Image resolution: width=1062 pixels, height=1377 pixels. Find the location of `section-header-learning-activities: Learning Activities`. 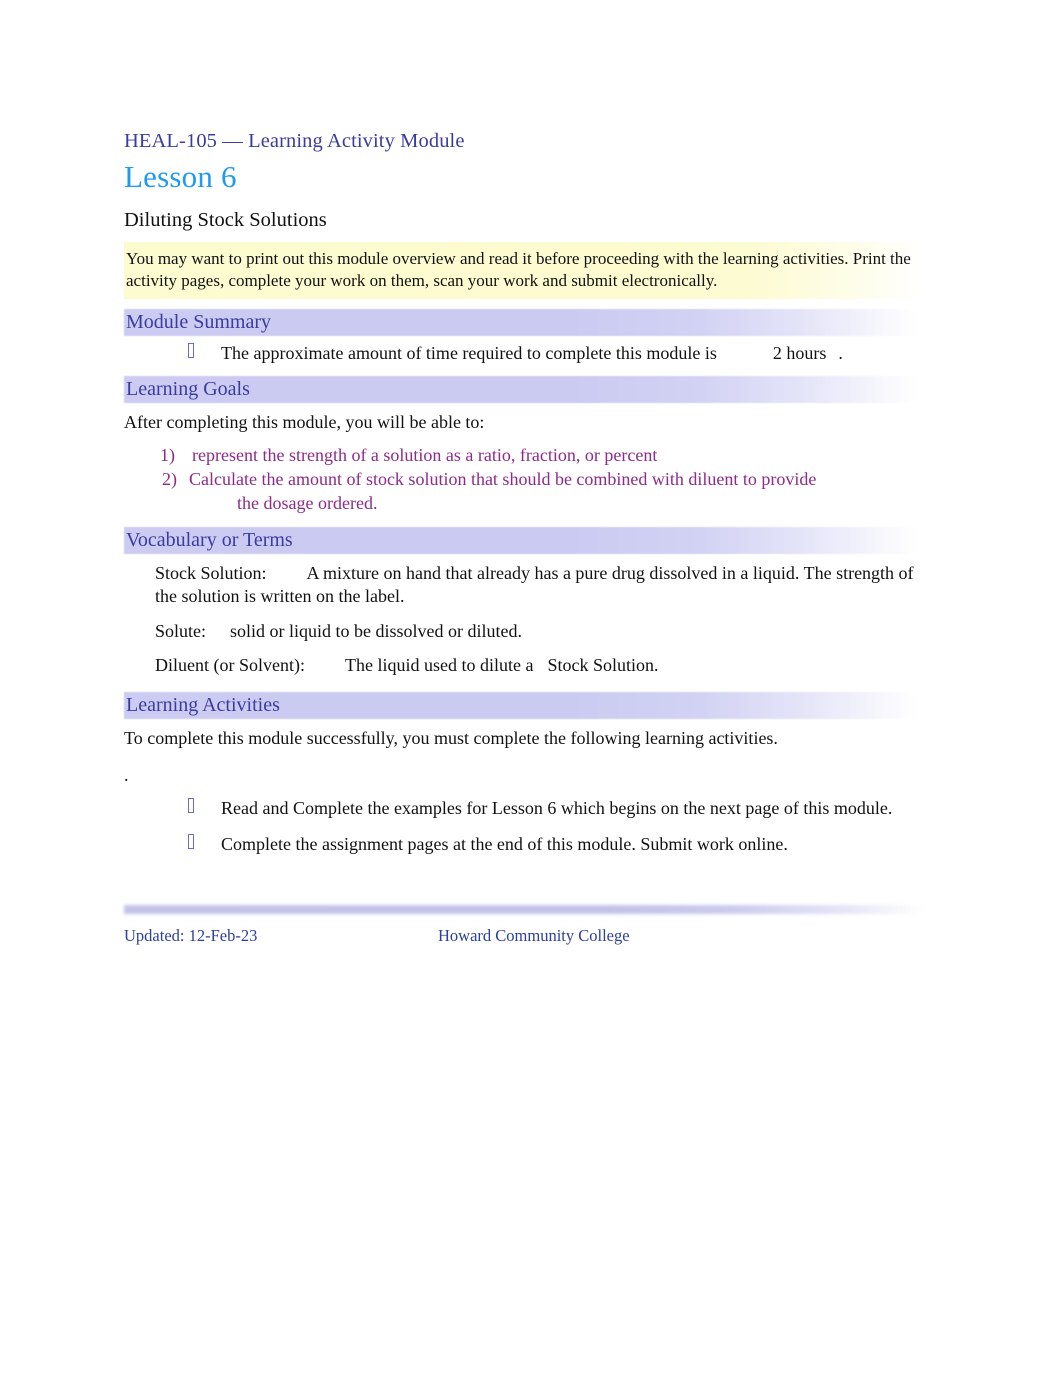

section-header-learning-activities: Learning Activities is located at coordinates (524, 705).